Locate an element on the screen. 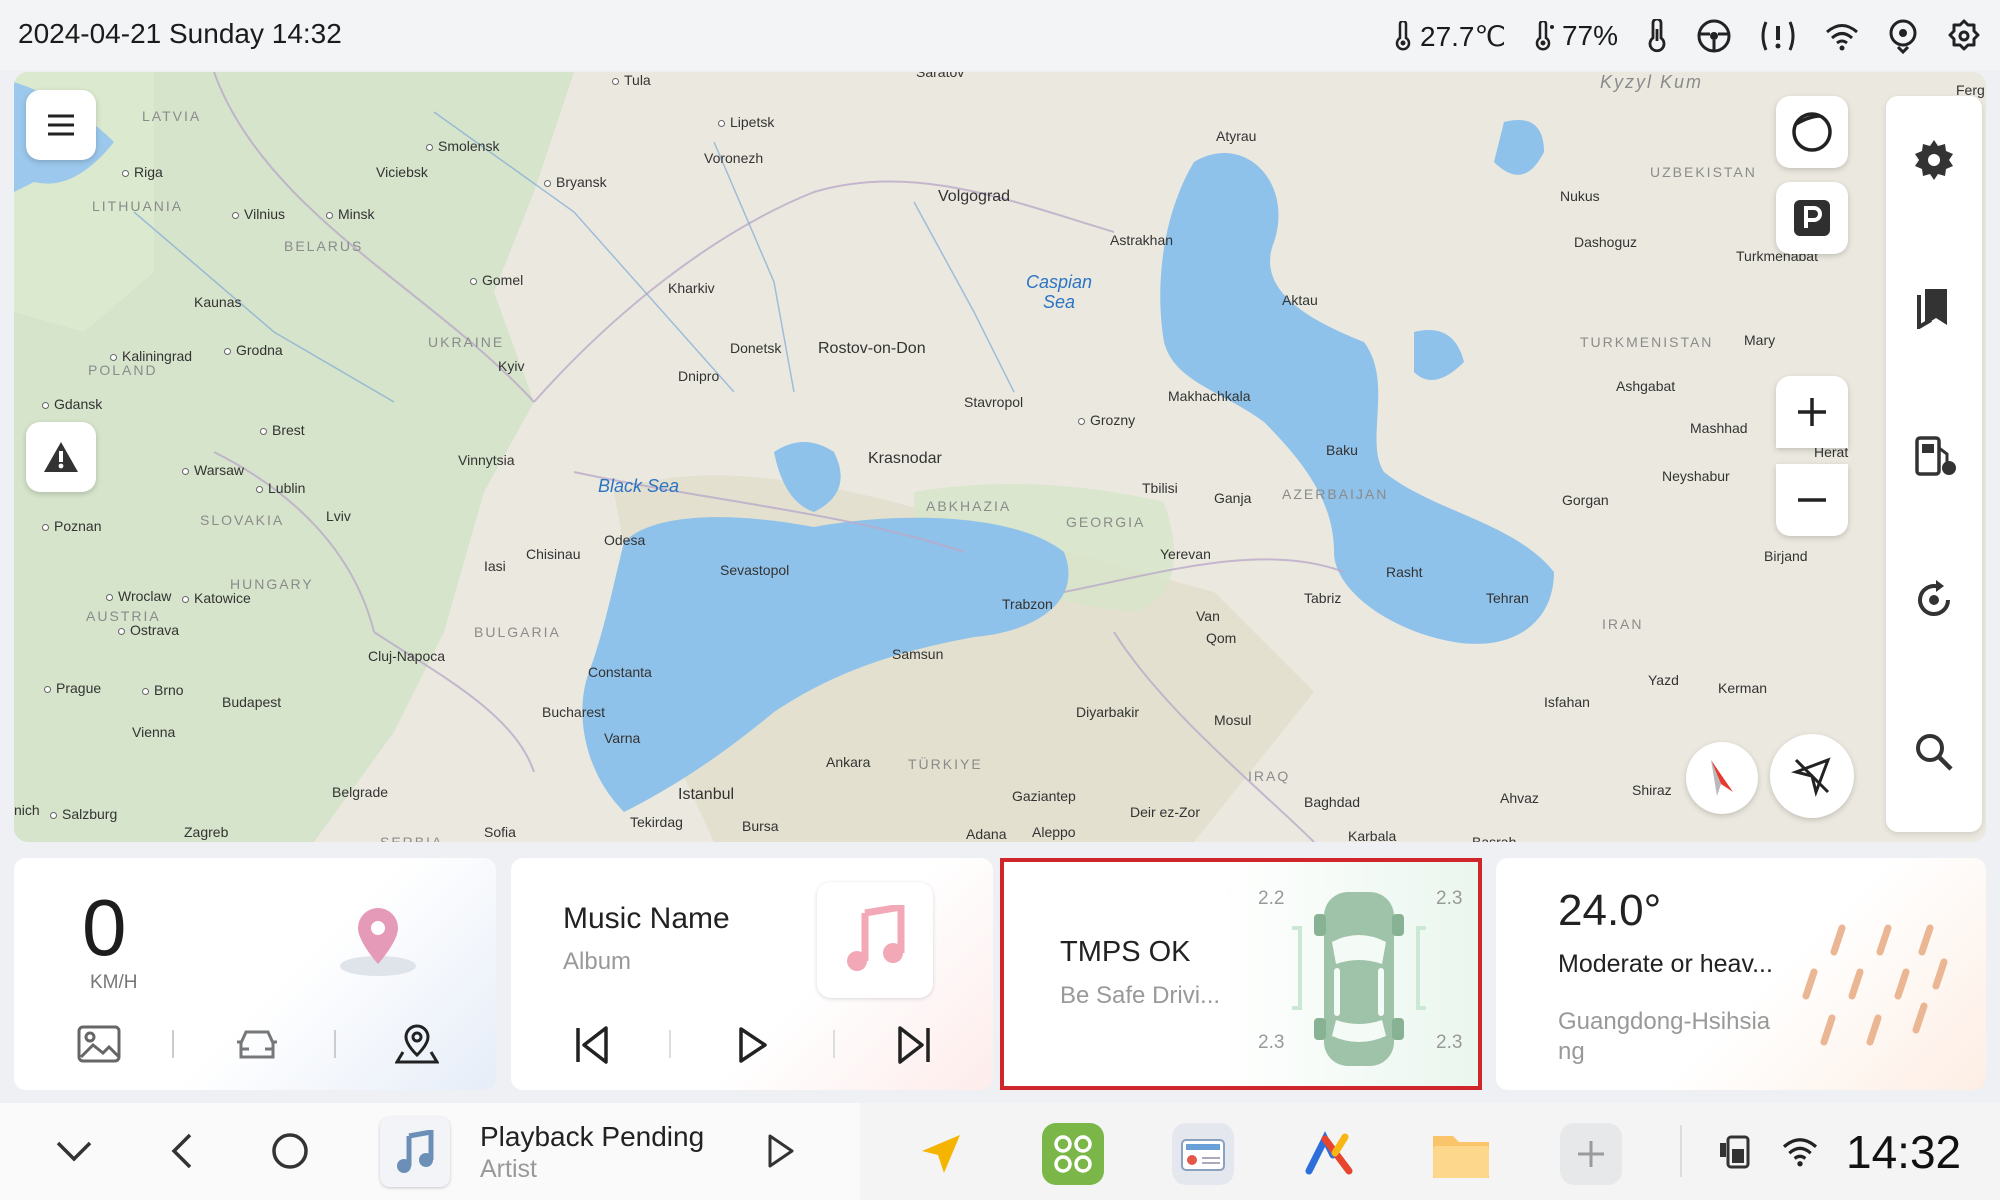 The width and height of the screenshot is (2000, 1200). city-label: Deir ez-Zor is located at coordinates (1165, 812).